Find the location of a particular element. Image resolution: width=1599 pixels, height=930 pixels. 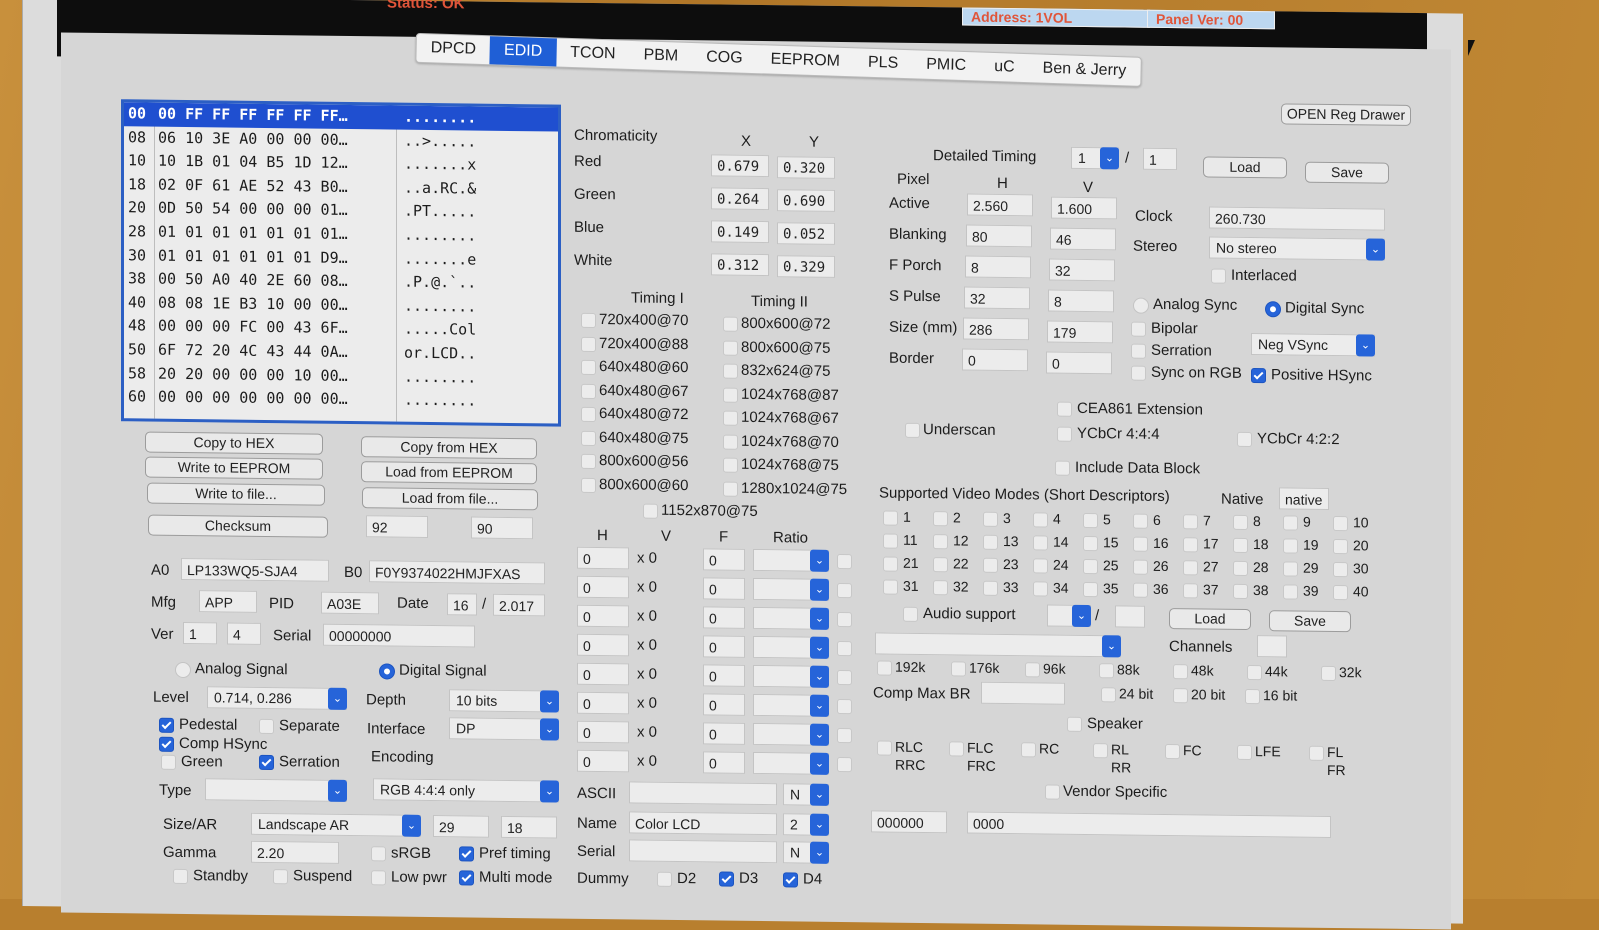

detailed-v-field: 1.600 is located at coordinates (1084, 208).